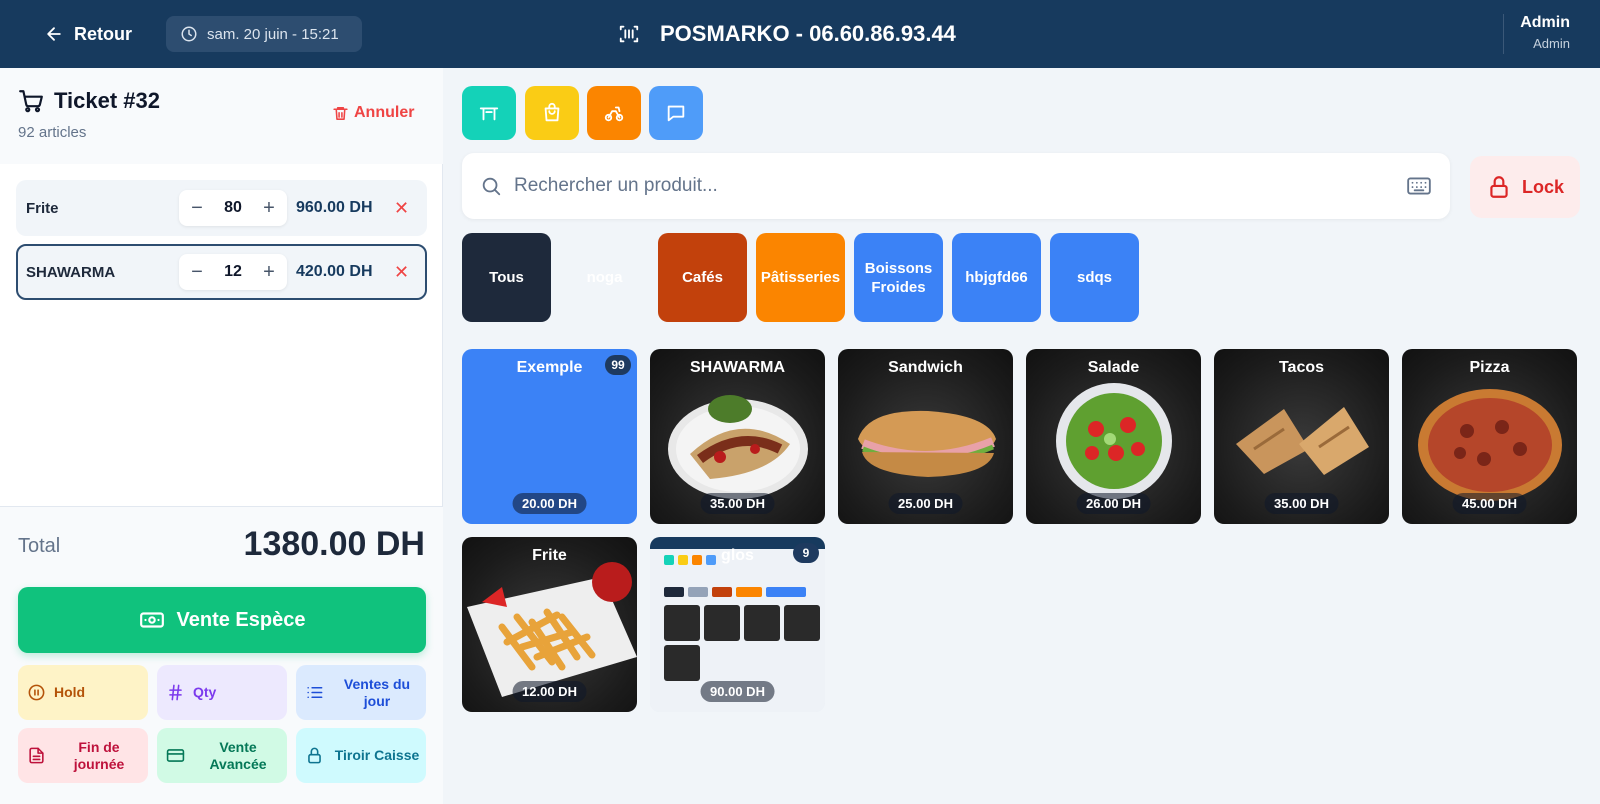 The width and height of the screenshot is (1600, 804). Describe the element at coordinates (1113, 367) in the screenshot. I see `product-name: Salade` at that location.